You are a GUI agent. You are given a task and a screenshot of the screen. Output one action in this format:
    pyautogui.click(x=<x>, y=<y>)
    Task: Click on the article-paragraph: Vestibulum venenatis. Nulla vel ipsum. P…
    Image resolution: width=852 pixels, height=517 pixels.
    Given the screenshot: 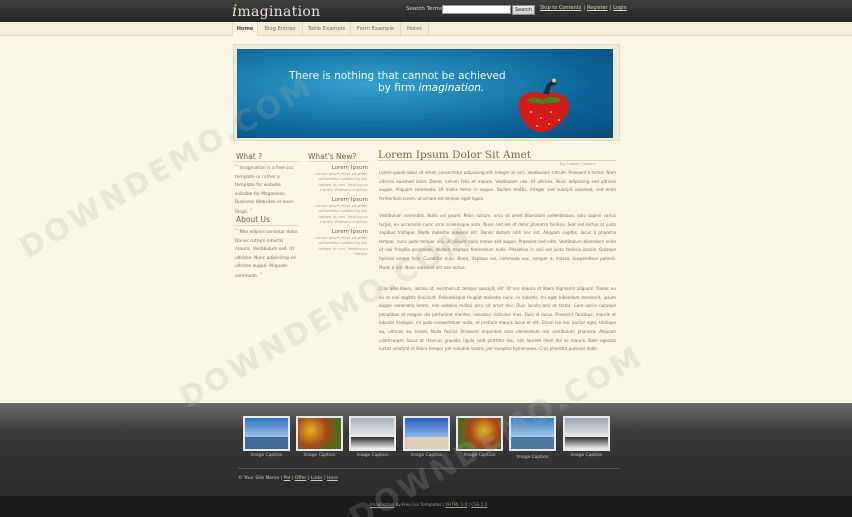 What is the action you would take?
    pyautogui.click(x=497, y=241)
    